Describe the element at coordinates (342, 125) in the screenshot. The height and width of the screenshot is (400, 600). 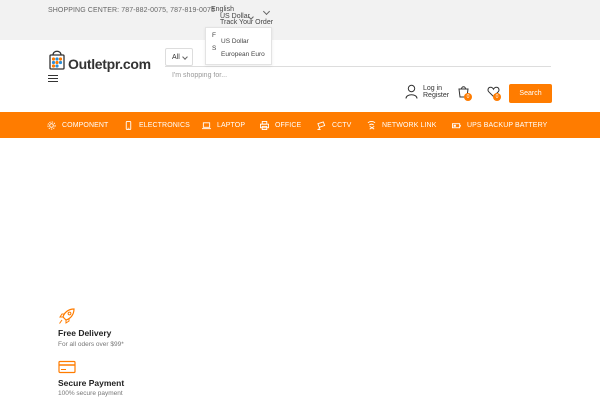
I see `nav-item-label: CCTV` at that location.